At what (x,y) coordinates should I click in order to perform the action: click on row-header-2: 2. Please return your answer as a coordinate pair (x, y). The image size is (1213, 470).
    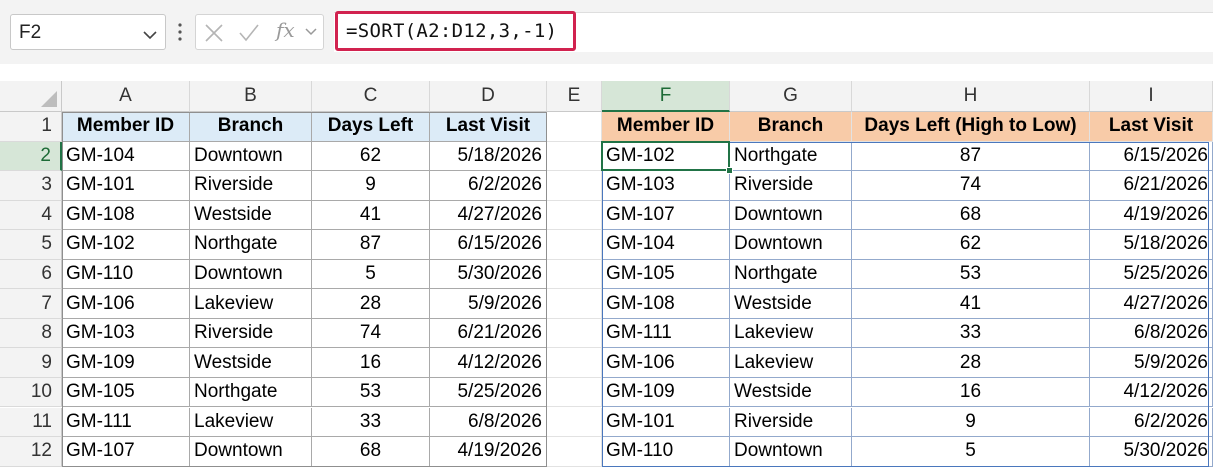
    Looking at the image, I should click on (31, 156).